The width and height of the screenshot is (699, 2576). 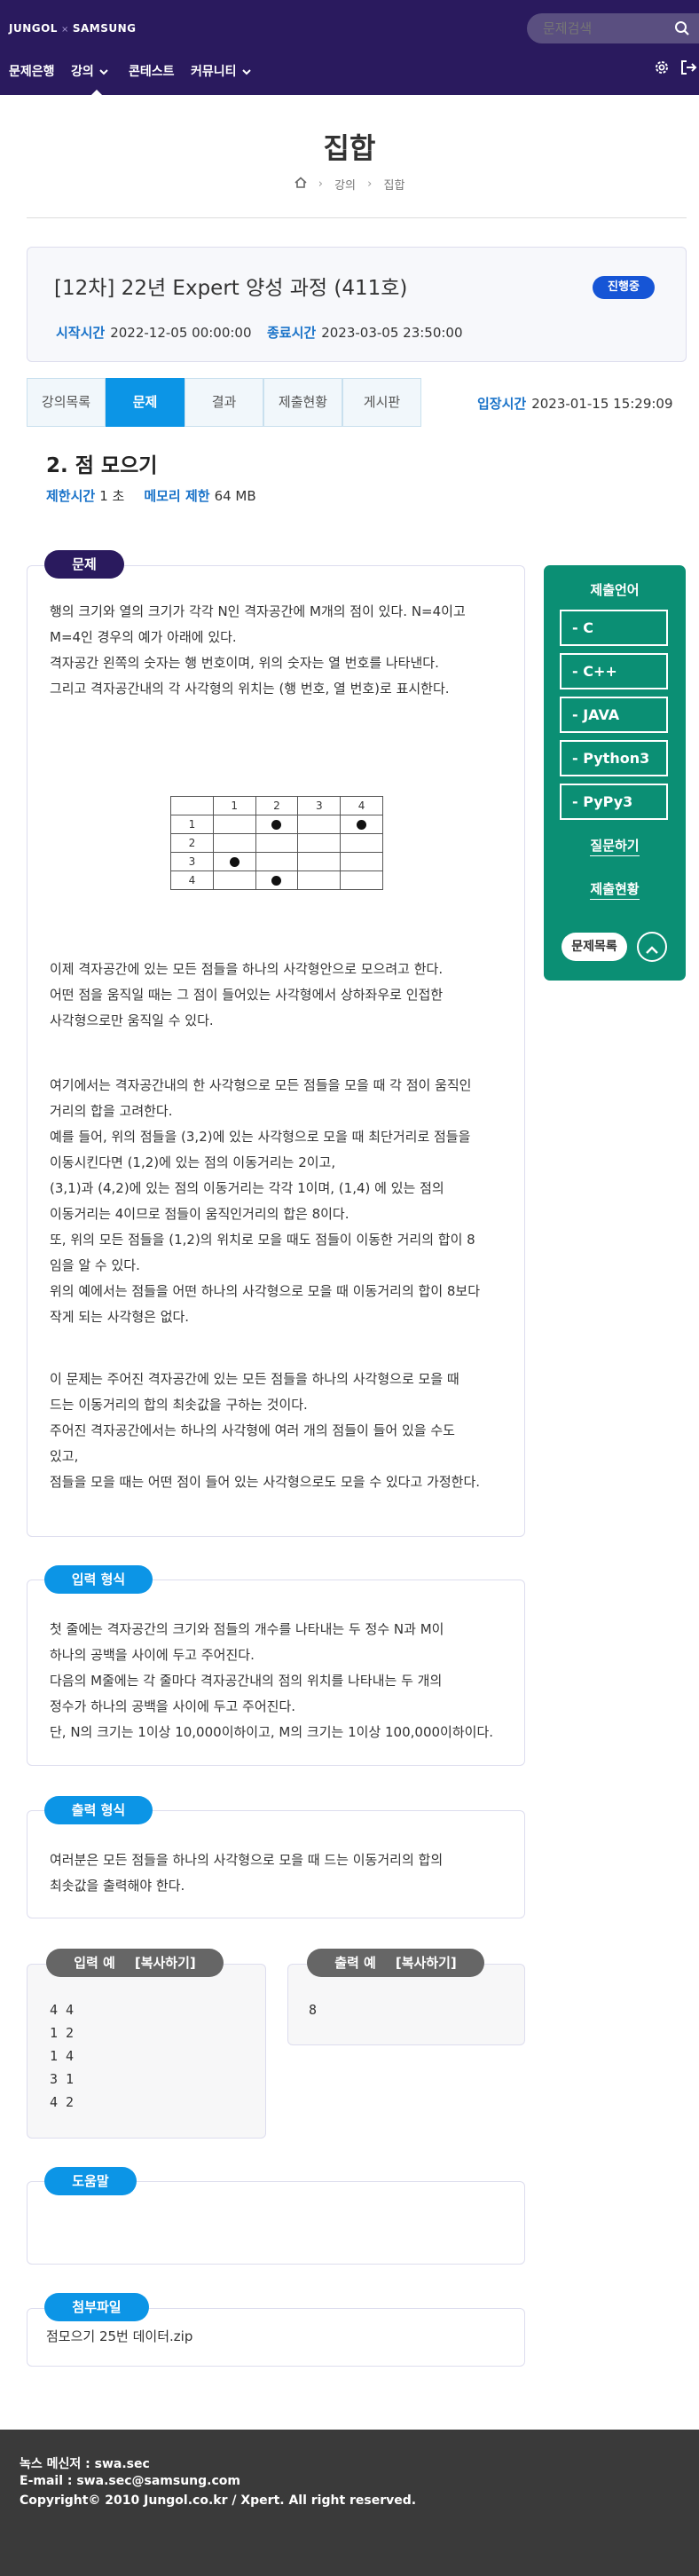 I want to click on grid-table: 1 2 3 4 1 2 3 4, so click(x=276, y=843).